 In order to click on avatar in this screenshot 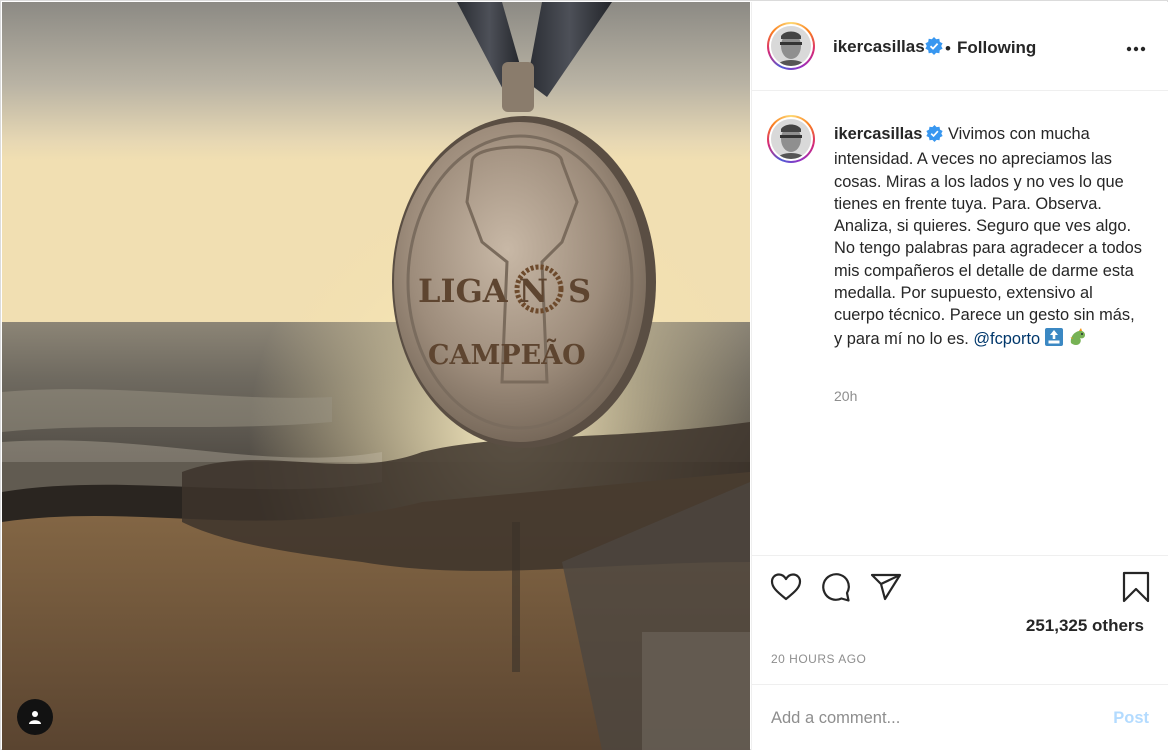, I will do `click(791, 46)`.